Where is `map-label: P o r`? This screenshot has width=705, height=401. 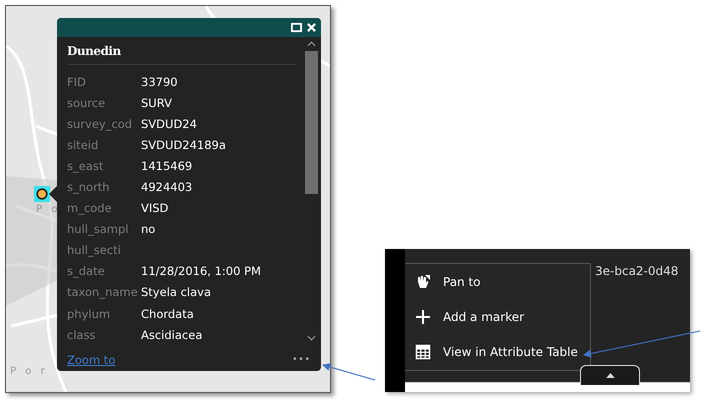 map-label: P o r is located at coordinates (29, 371).